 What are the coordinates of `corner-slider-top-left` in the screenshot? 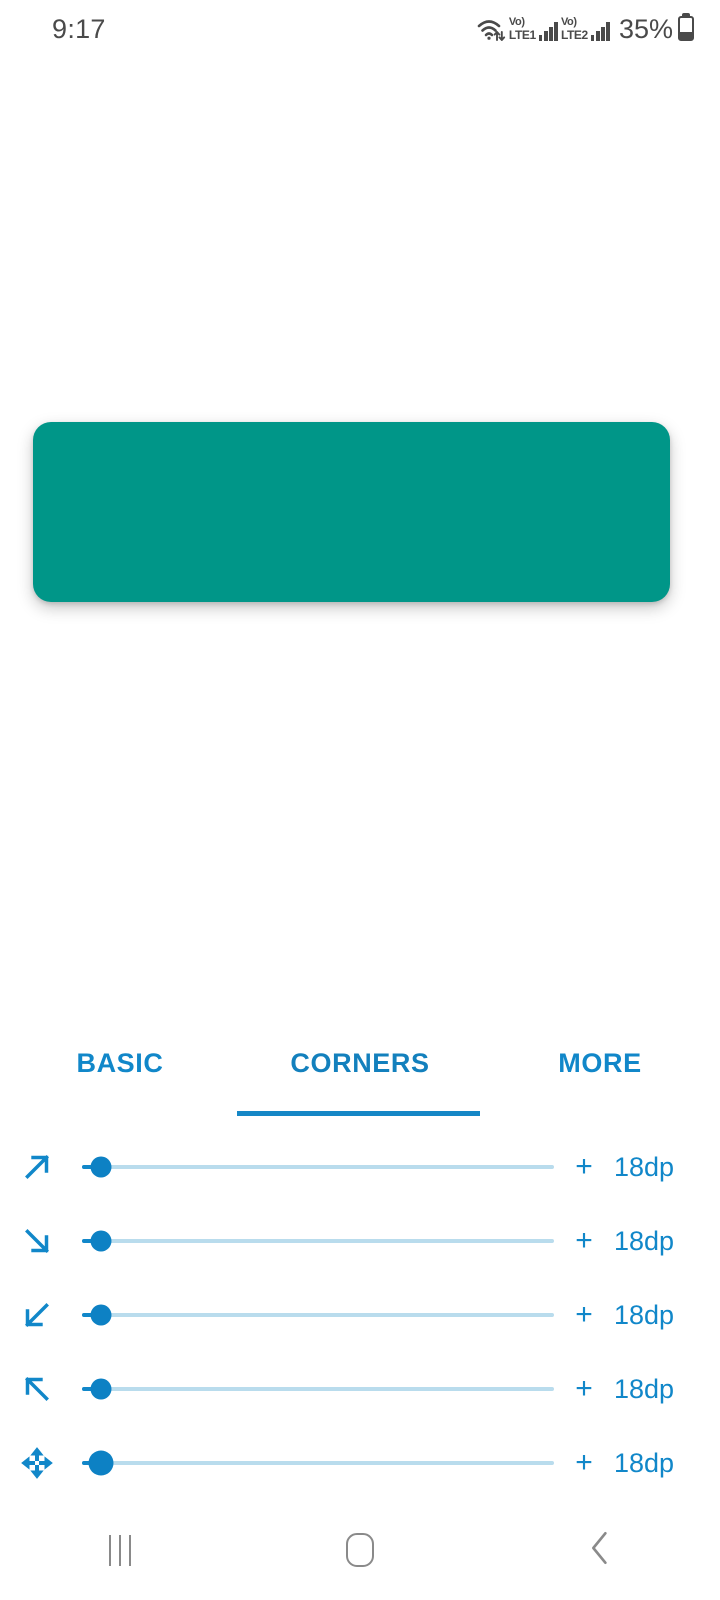 It's located at (318, 1389).